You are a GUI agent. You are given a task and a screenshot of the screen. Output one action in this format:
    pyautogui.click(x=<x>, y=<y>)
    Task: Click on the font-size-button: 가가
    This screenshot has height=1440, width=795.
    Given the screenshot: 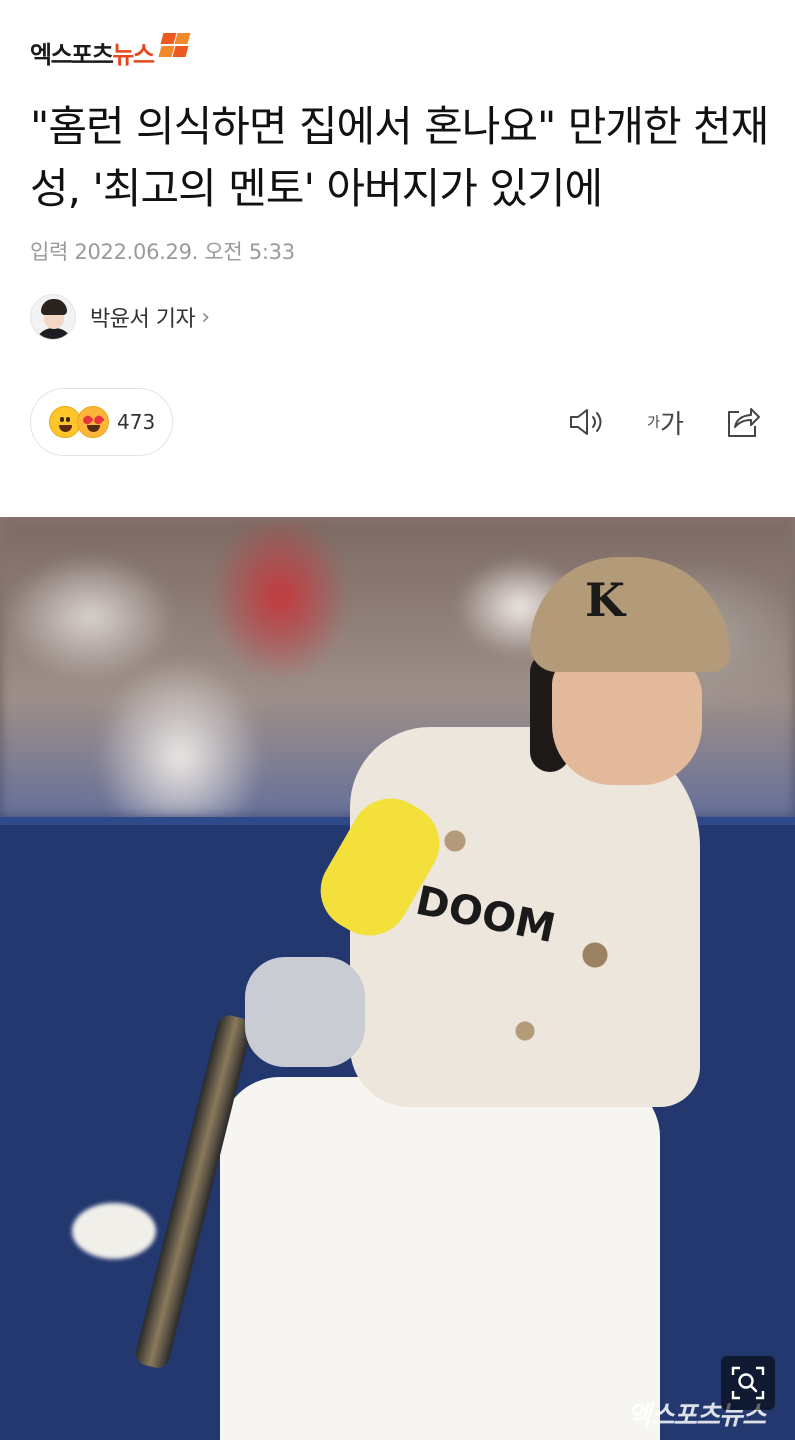 What is the action you would take?
    pyautogui.click(x=665, y=422)
    